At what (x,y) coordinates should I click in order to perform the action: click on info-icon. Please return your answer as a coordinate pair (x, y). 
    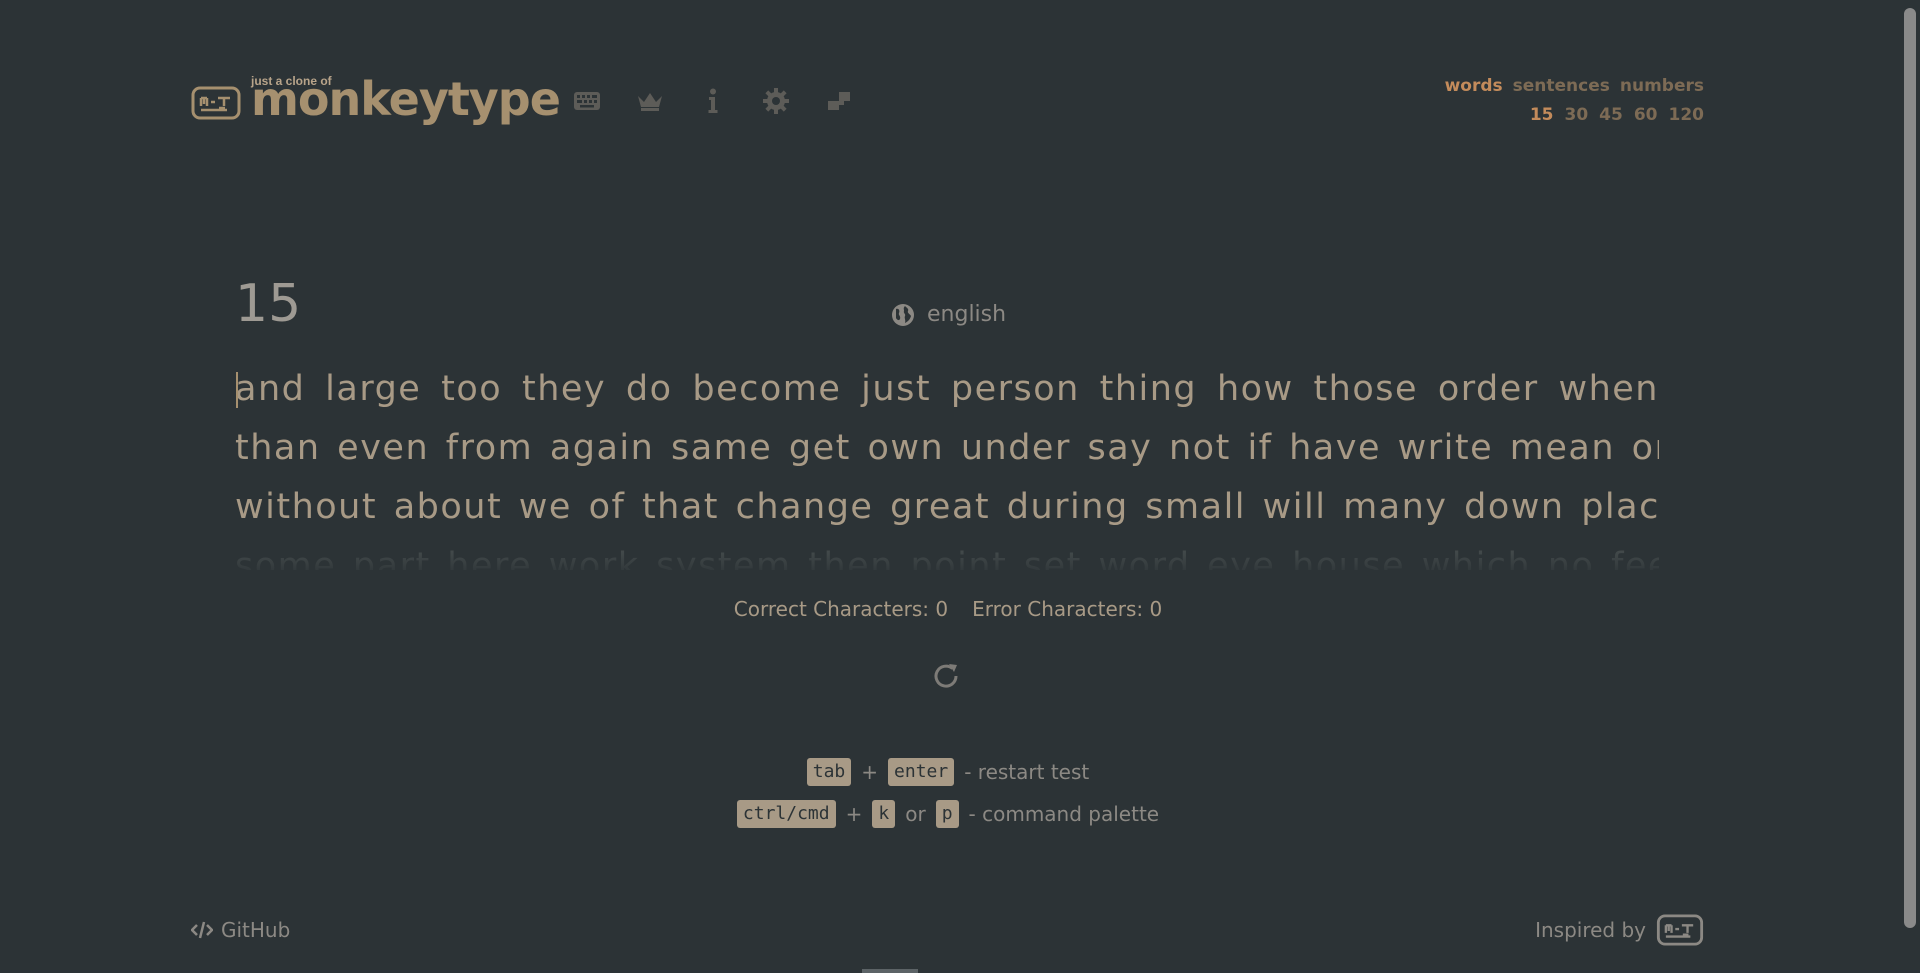
    Looking at the image, I should click on (713, 101).